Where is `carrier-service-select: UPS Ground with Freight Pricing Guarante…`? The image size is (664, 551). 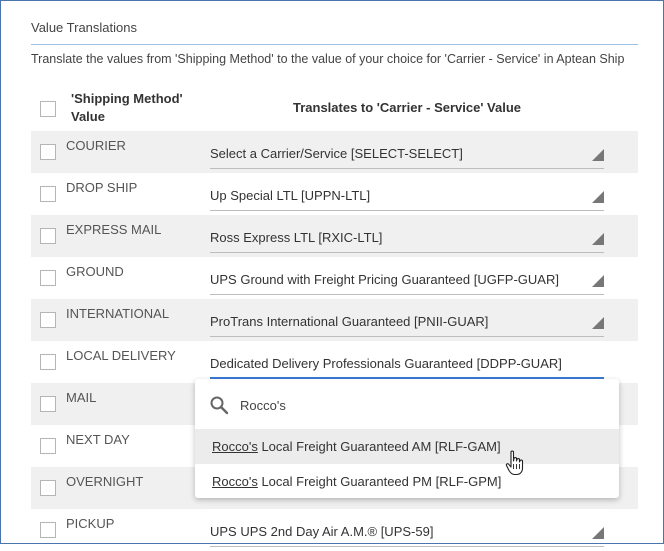
carrier-service-select: UPS Ground with Freight Pricing Guarante… is located at coordinates (407, 280).